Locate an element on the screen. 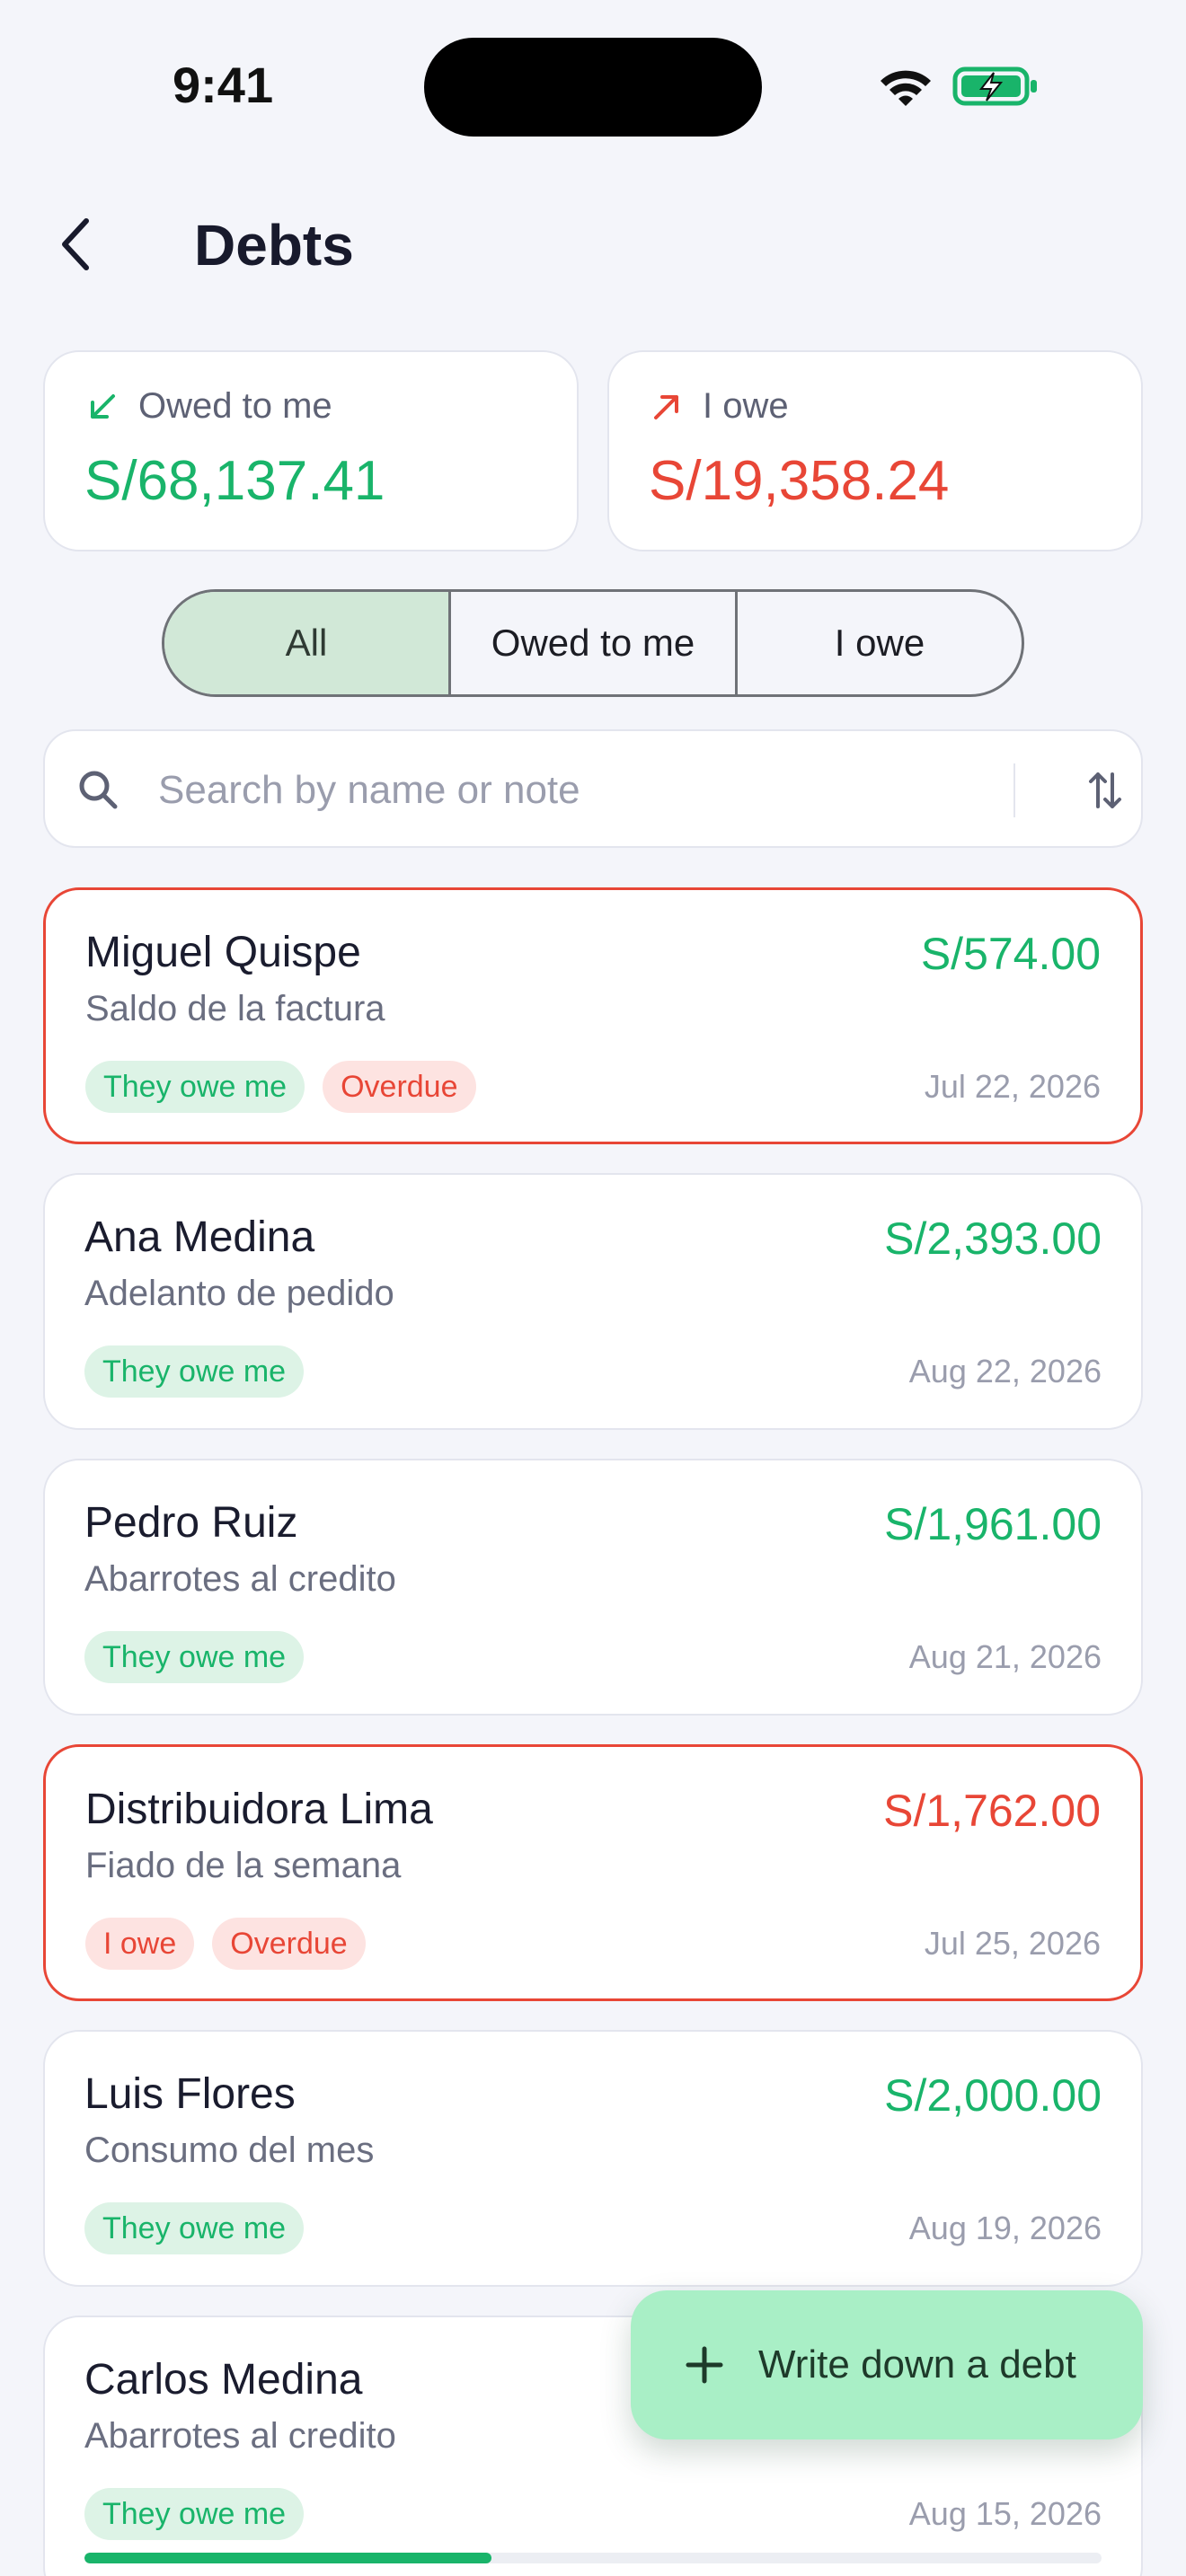  debt-amount: S/2,000.00 is located at coordinates (993, 2095).